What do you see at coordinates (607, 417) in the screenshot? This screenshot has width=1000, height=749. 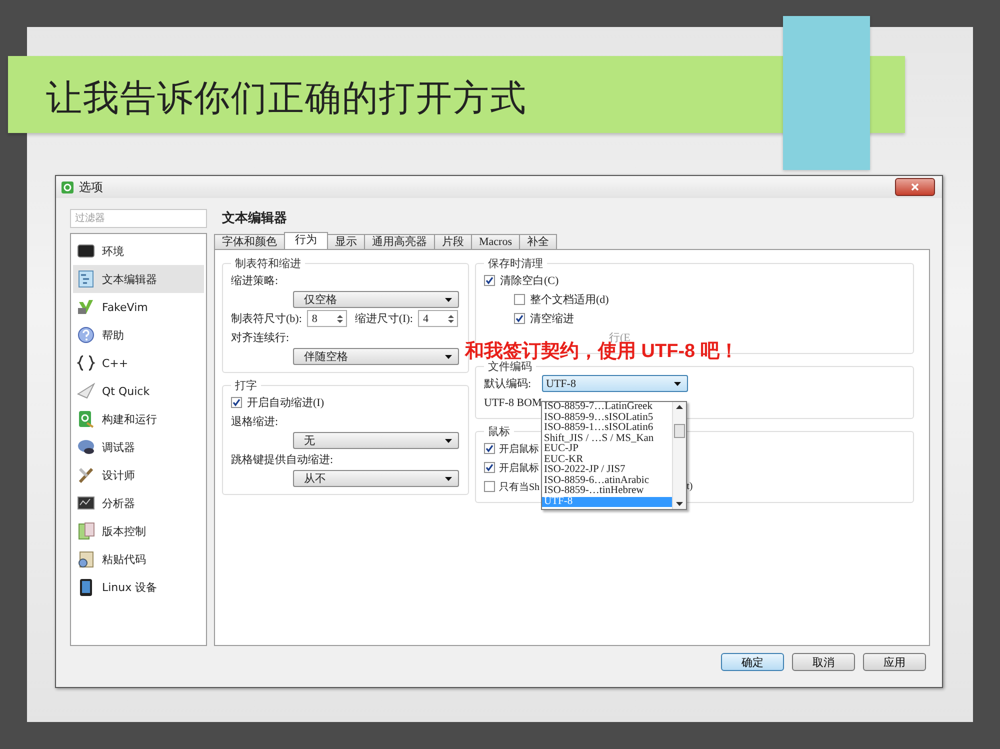 I see `dropdown-option: ISO-8859-9…sISOLatin5` at bounding box center [607, 417].